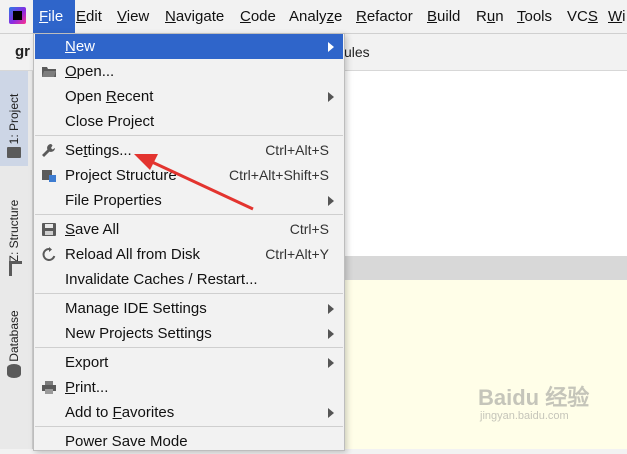  What do you see at coordinates (189, 150) in the screenshot?
I see `file-menu-settings: Settings... Ctrl+Alt+S` at bounding box center [189, 150].